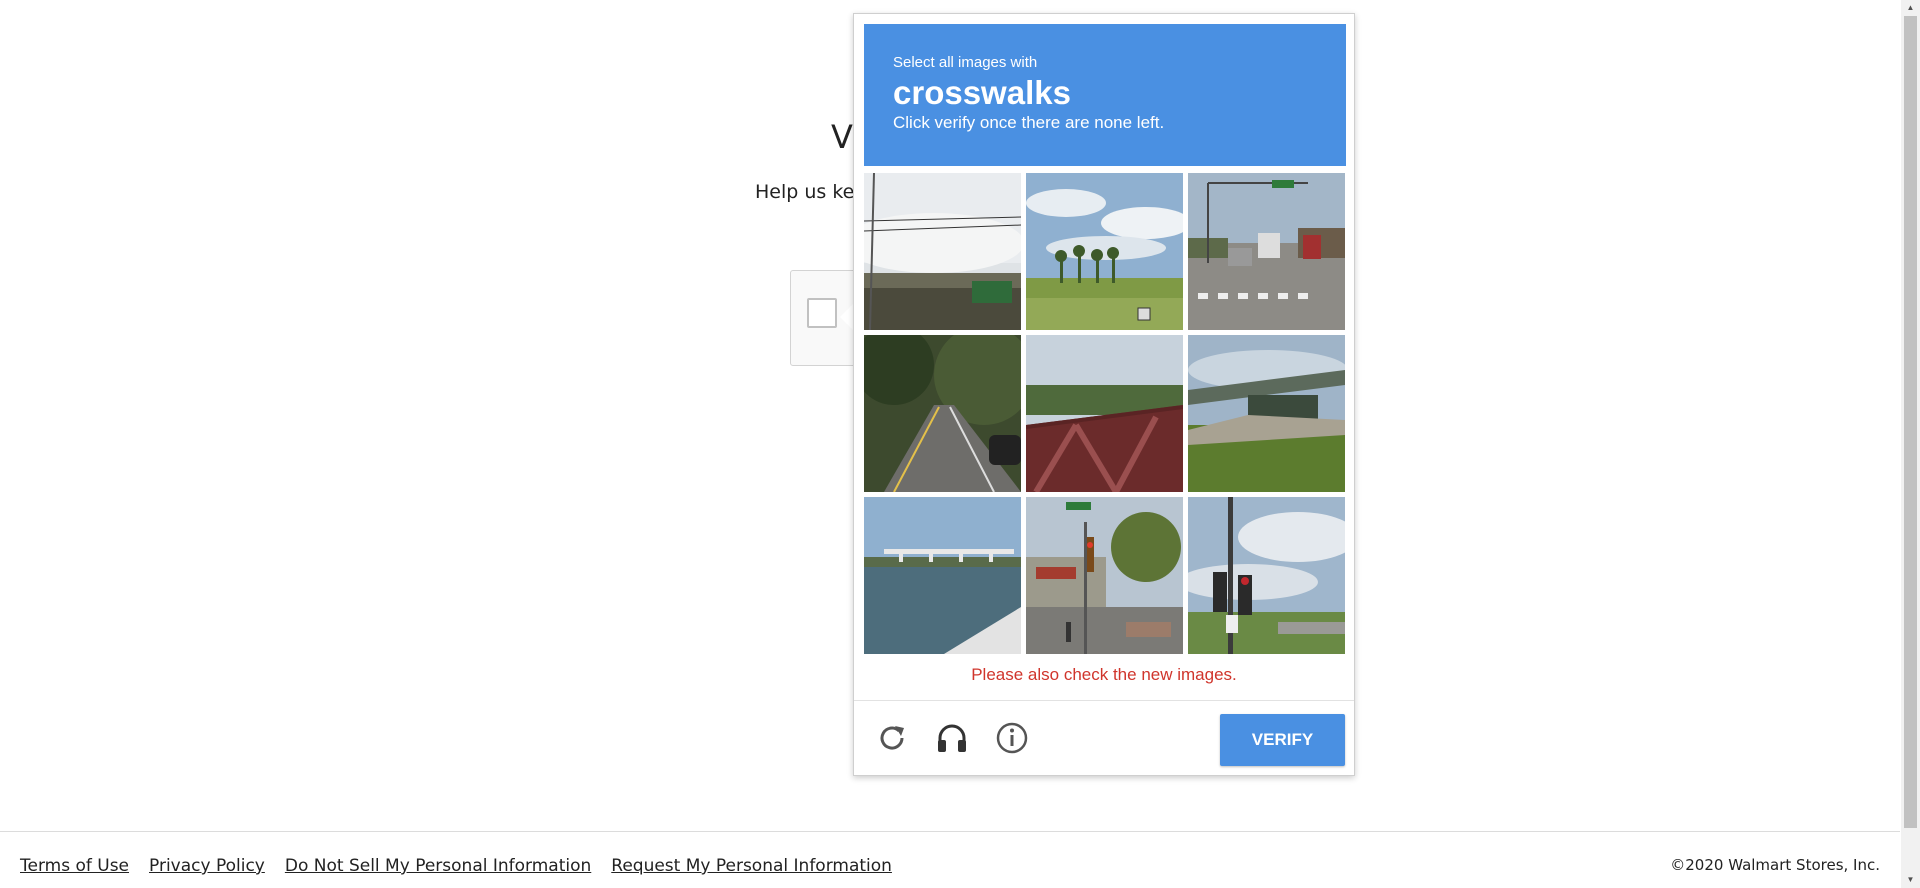  What do you see at coordinates (751, 866) in the screenshot?
I see `footer-link-request-info: Request My Personal Information` at bounding box center [751, 866].